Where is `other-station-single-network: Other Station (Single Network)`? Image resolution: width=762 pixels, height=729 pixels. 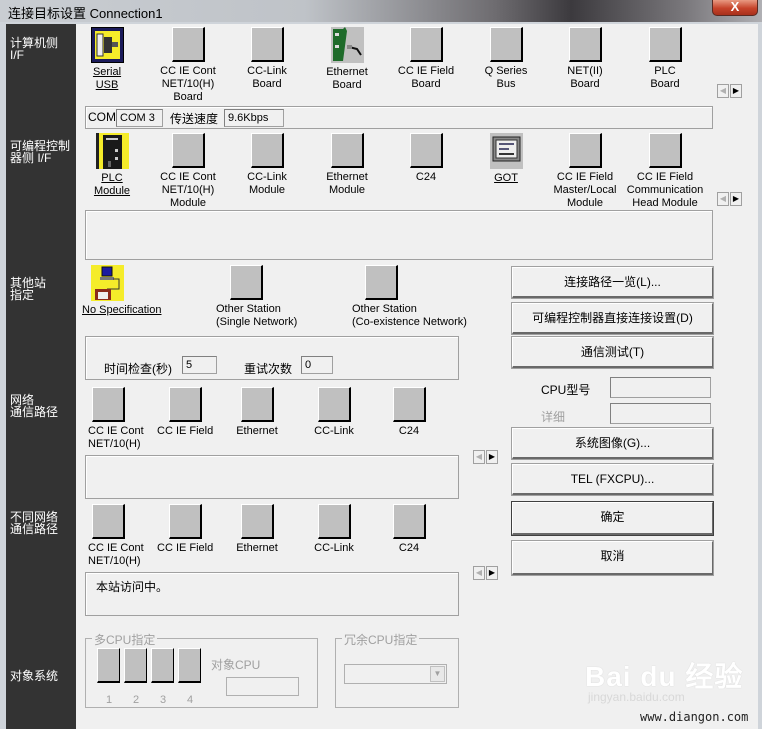
other-station-single-network: Other Station (Single Network) is located at coordinates (261, 297).